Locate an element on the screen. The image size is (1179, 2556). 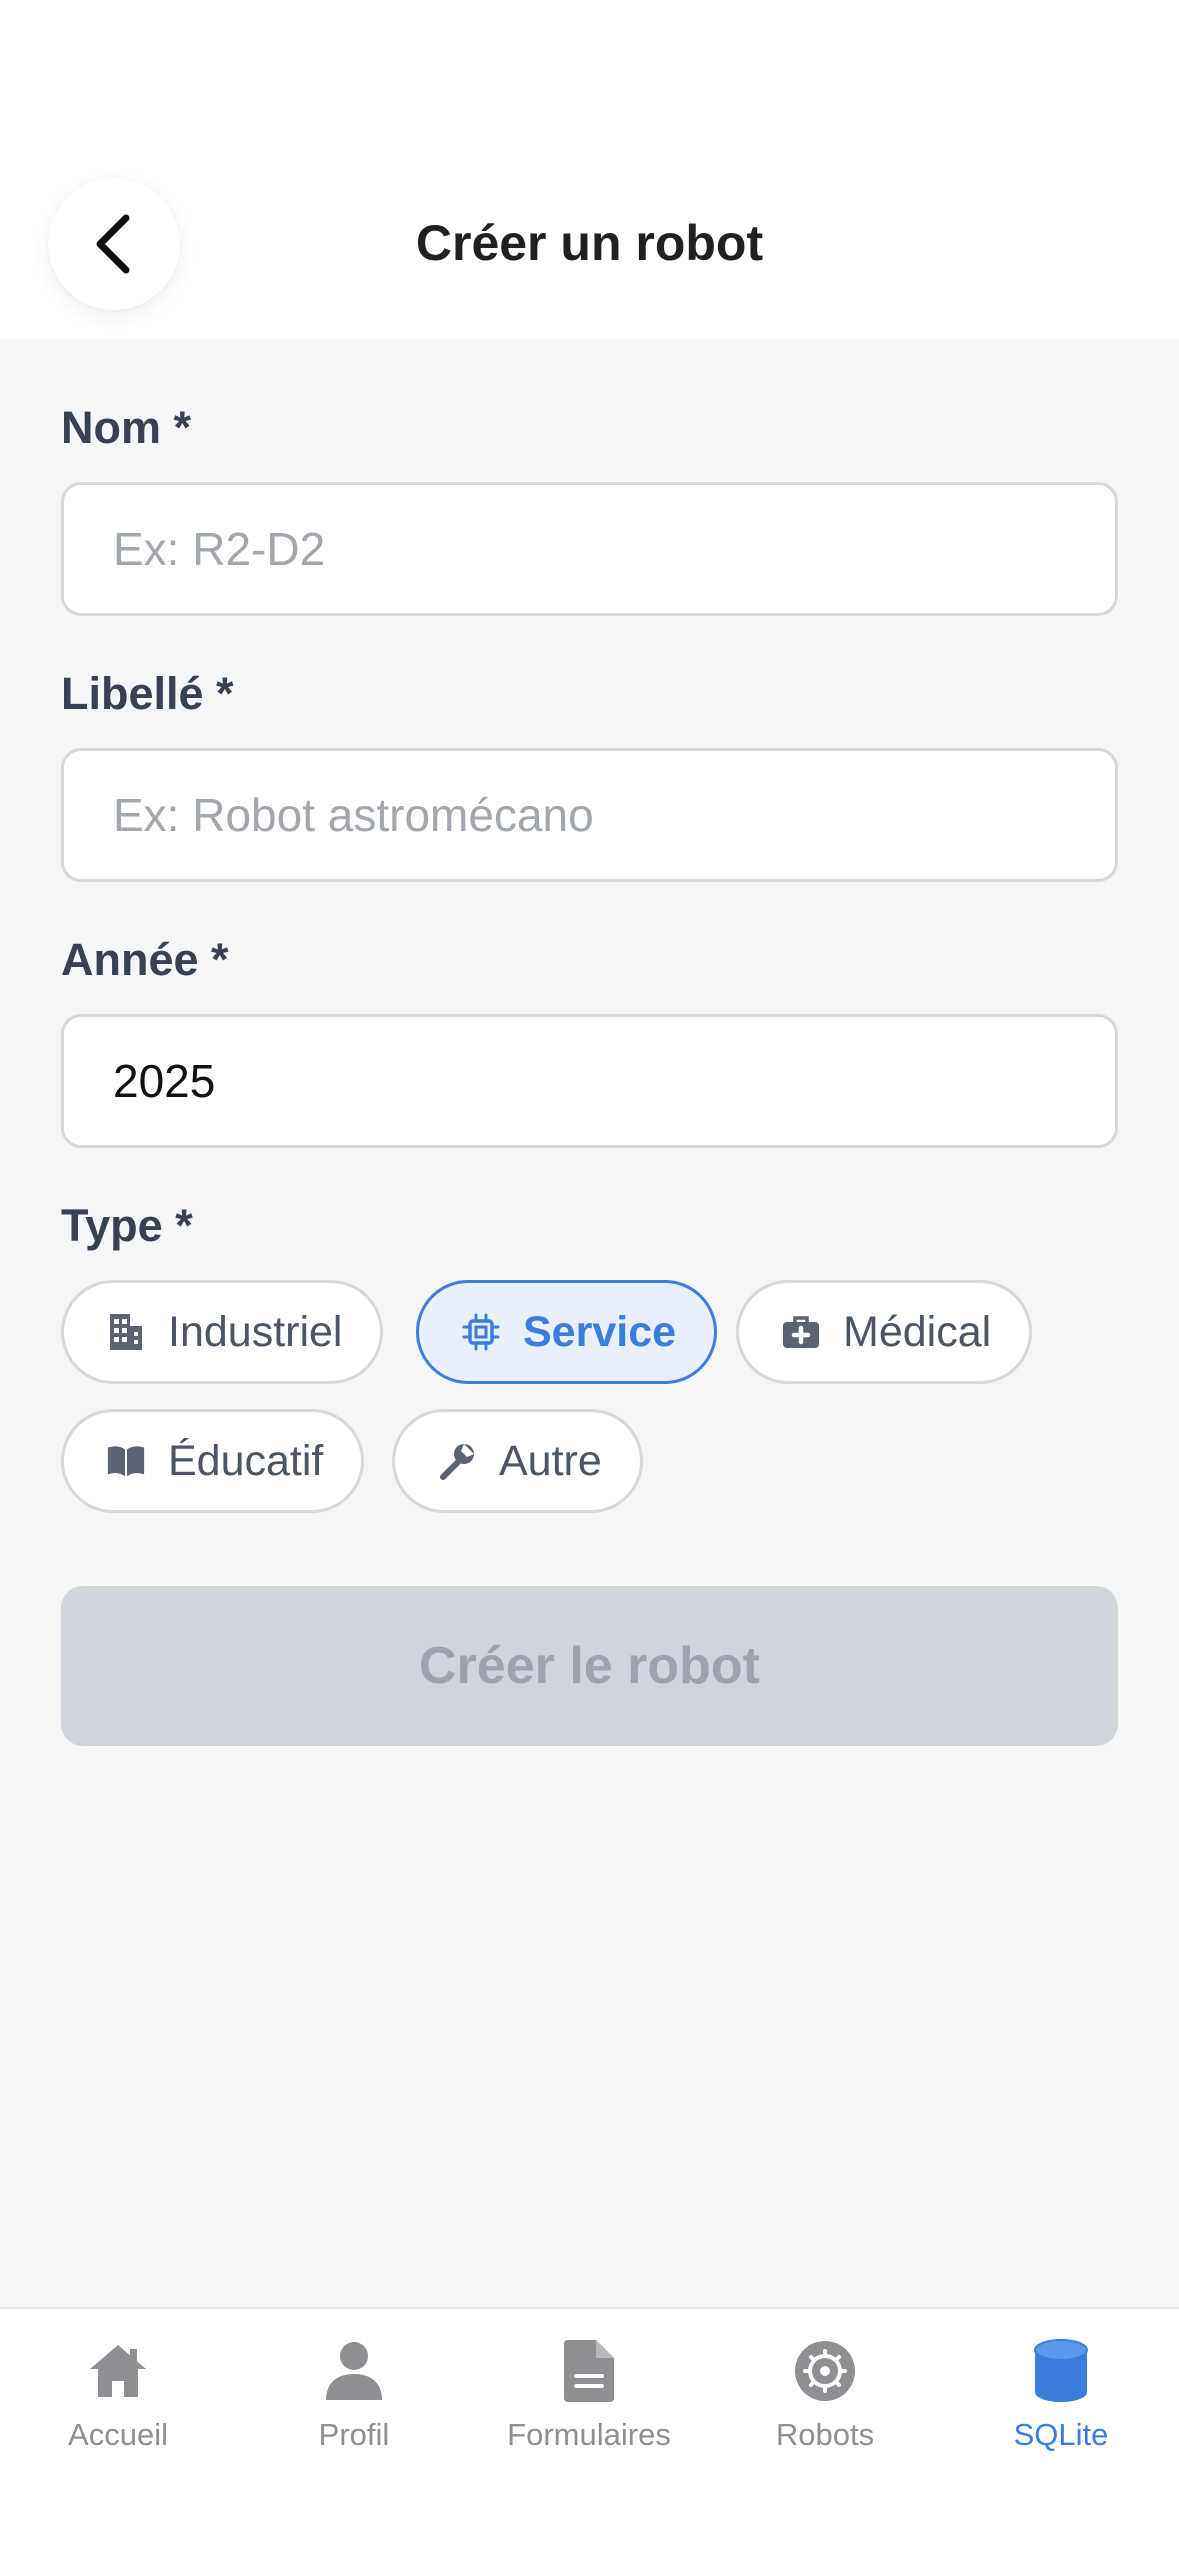
tab-bar: Accueil Profil Formulaires Robots SQLite is located at coordinates (589, 2431).